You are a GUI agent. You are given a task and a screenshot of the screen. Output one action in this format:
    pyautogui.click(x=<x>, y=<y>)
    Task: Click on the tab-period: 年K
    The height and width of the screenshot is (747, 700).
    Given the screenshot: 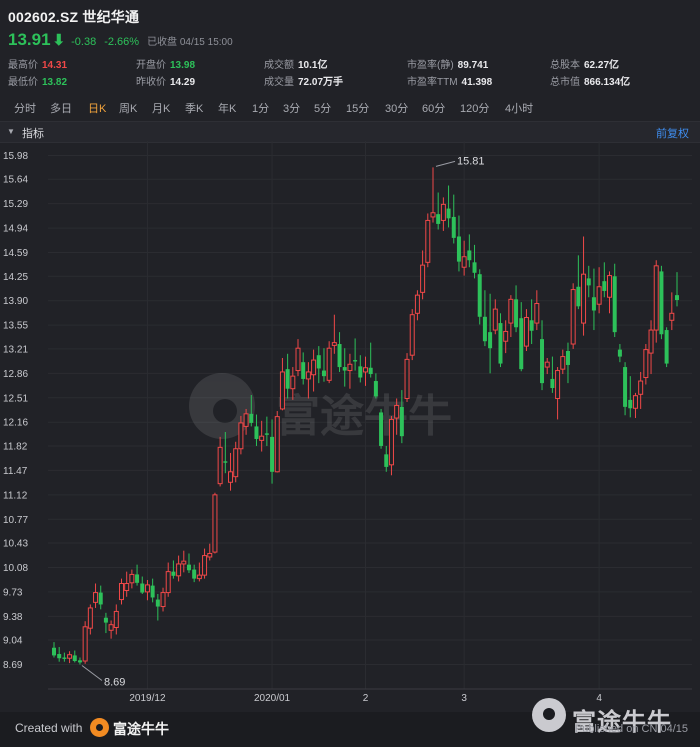 What is the action you would take?
    pyautogui.click(x=227, y=108)
    